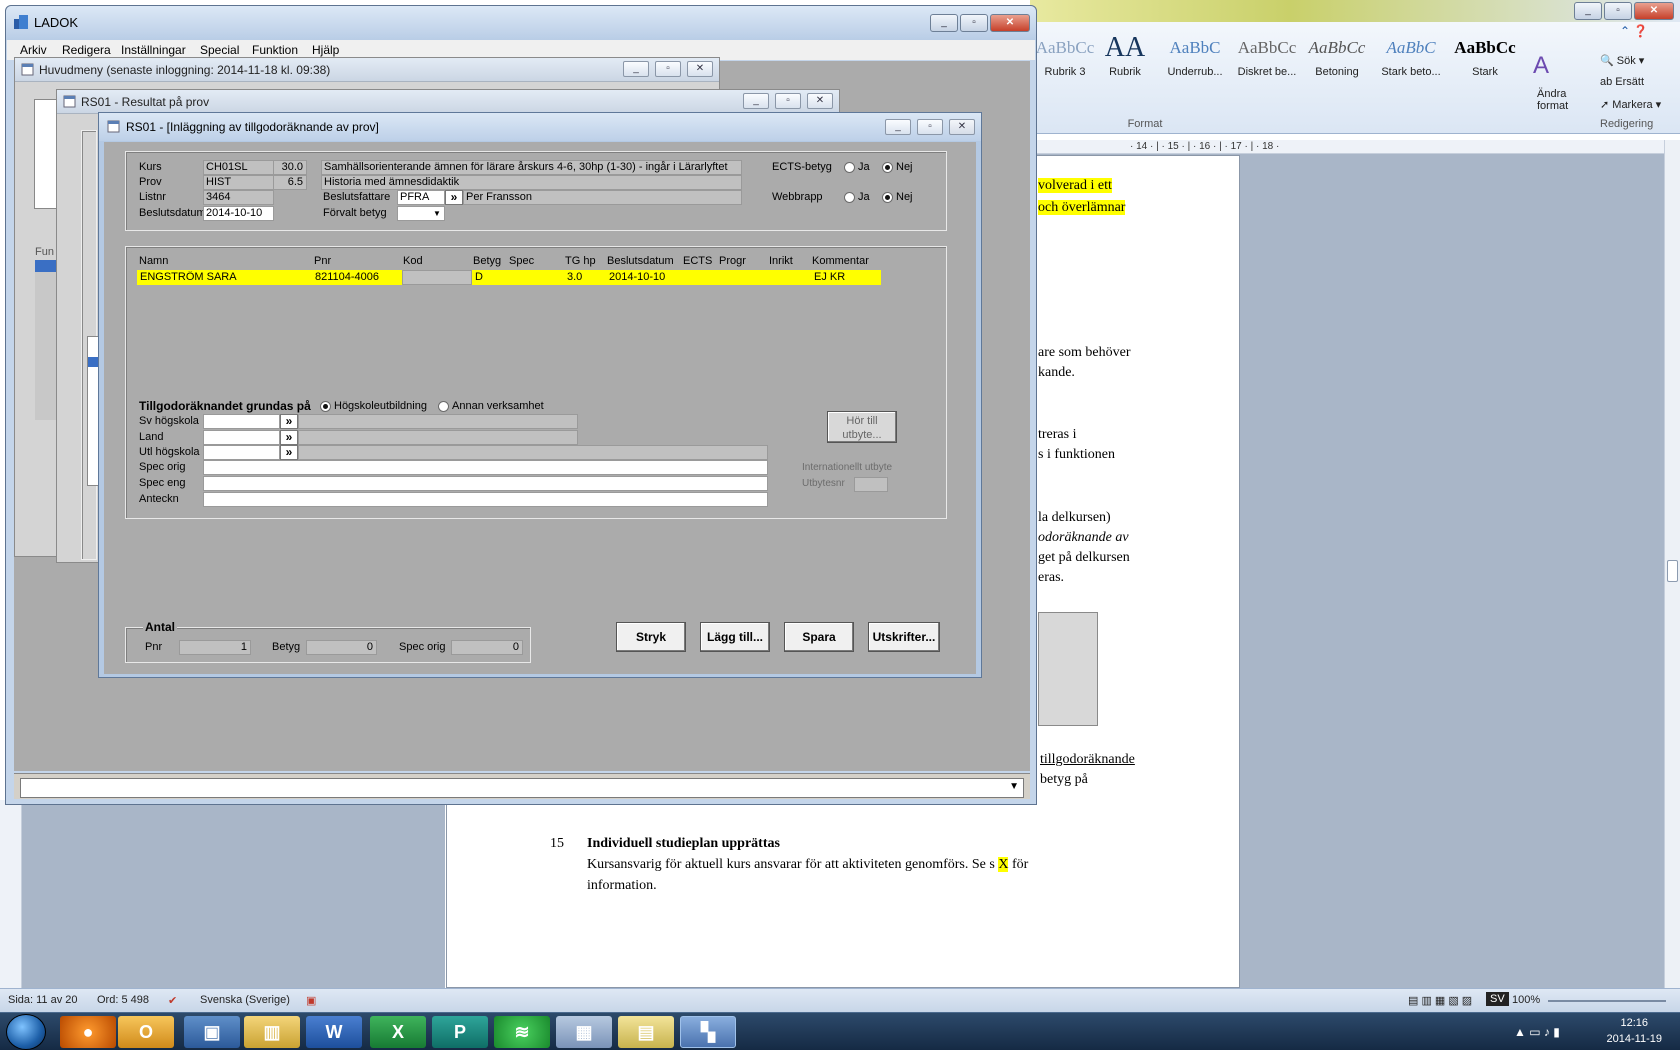  What do you see at coordinates (1607, 1001) in the screenshot?
I see `zoom-slider` at bounding box center [1607, 1001].